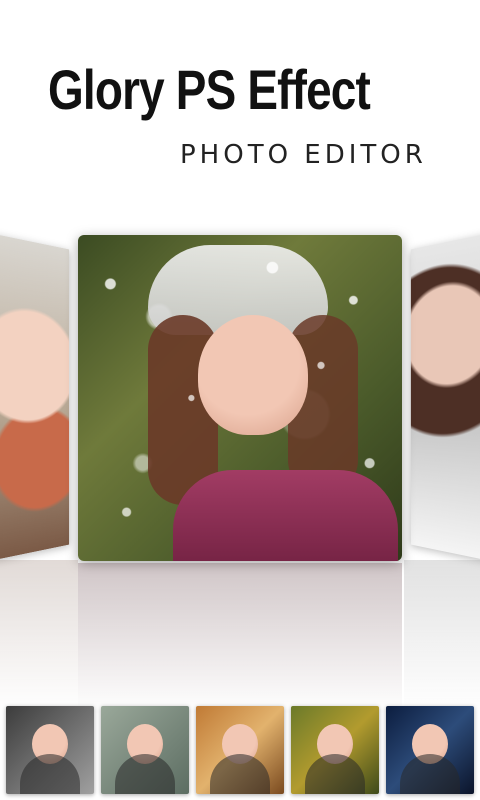 The width and height of the screenshot is (480, 800). What do you see at coordinates (209, 89) in the screenshot?
I see `app-title: Glory PS Effect` at bounding box center [209, 89].